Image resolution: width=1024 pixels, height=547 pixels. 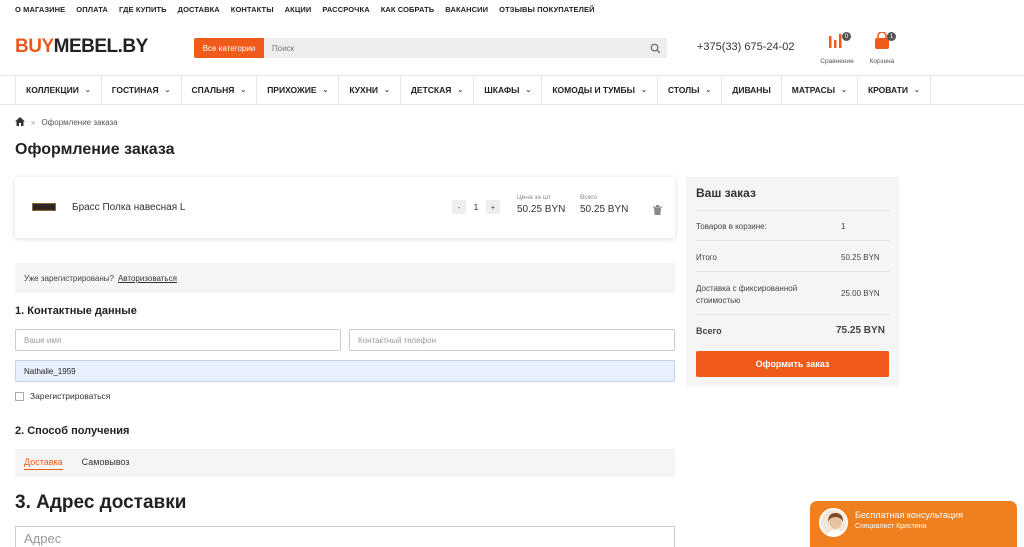 I want to click on nav-item-1: ГОСТИНАЯ ⌄, so click(x=142, y=90).